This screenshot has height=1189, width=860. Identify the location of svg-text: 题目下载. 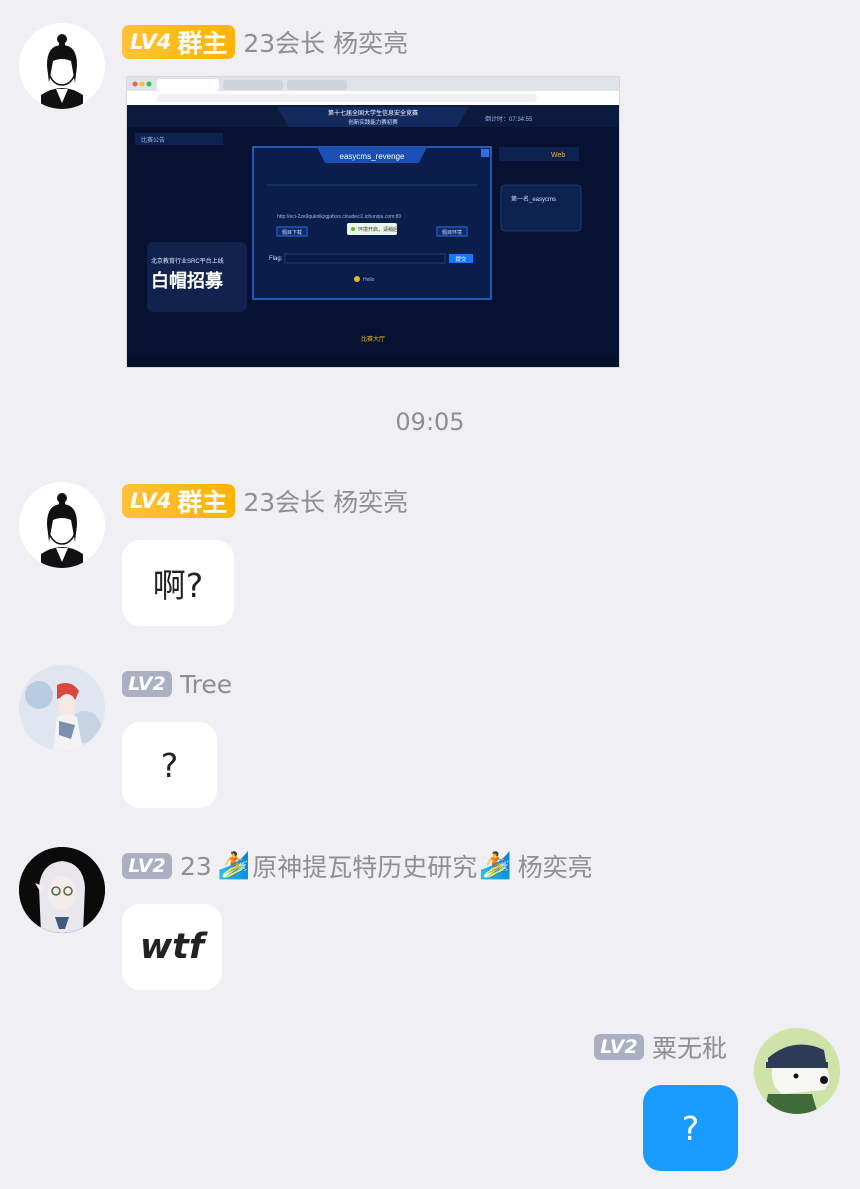
(292, 232).